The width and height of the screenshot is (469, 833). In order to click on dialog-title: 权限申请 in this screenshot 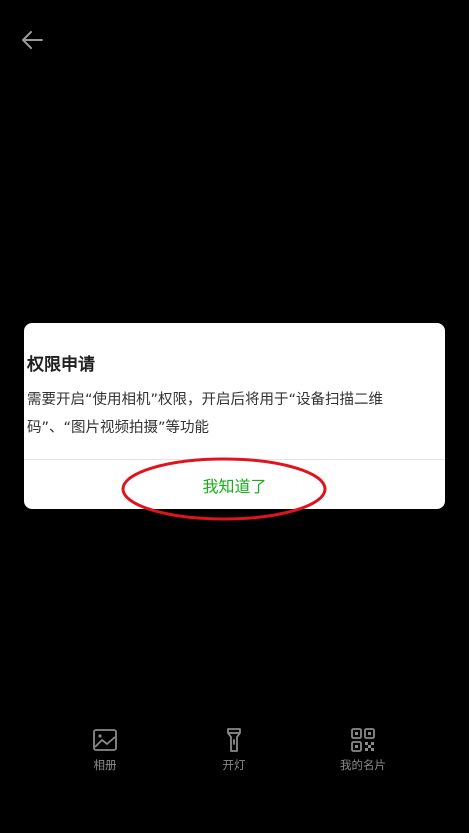, I will do `click(61, 365)`.